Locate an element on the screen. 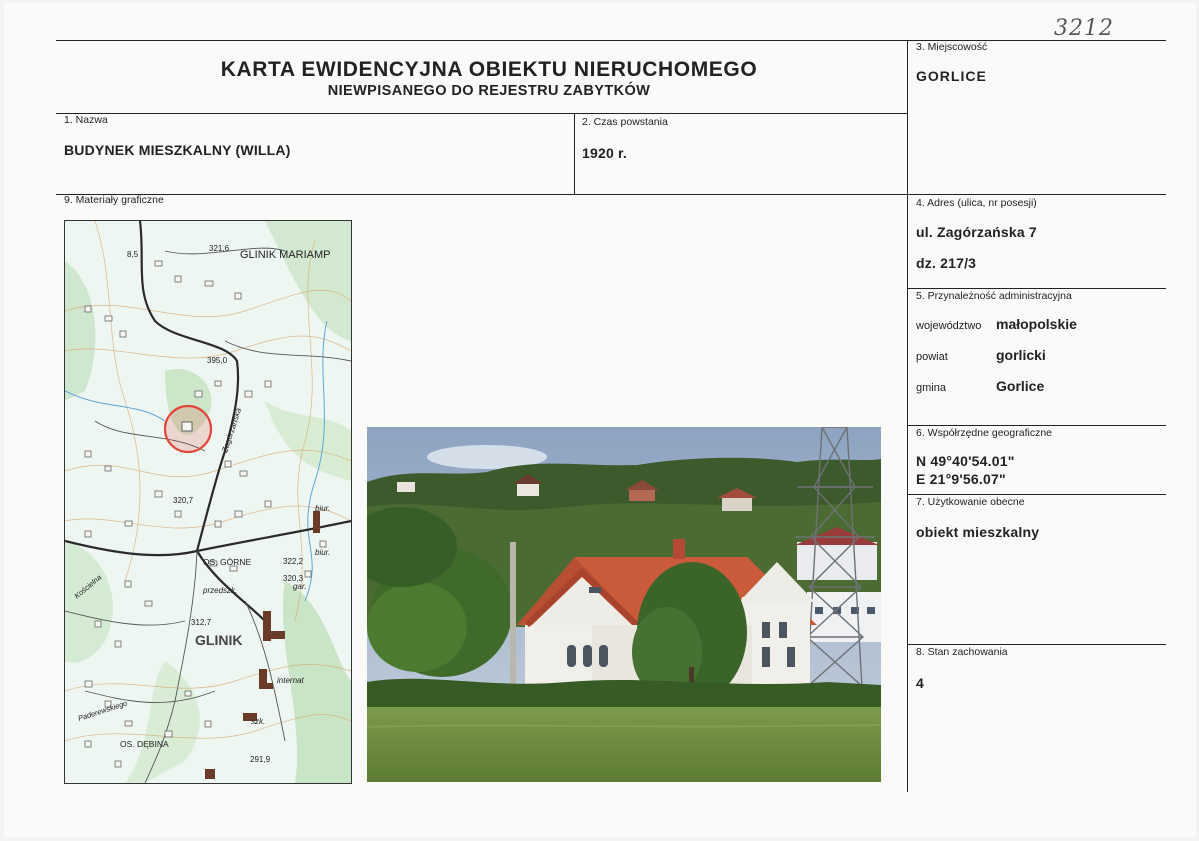  handwritten-number: 3212 is located at coordinates (1084, 28).